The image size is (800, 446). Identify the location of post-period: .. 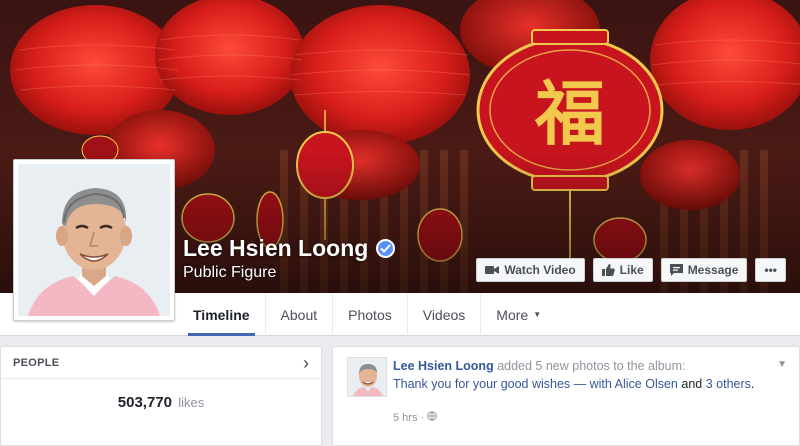
(752, 384).